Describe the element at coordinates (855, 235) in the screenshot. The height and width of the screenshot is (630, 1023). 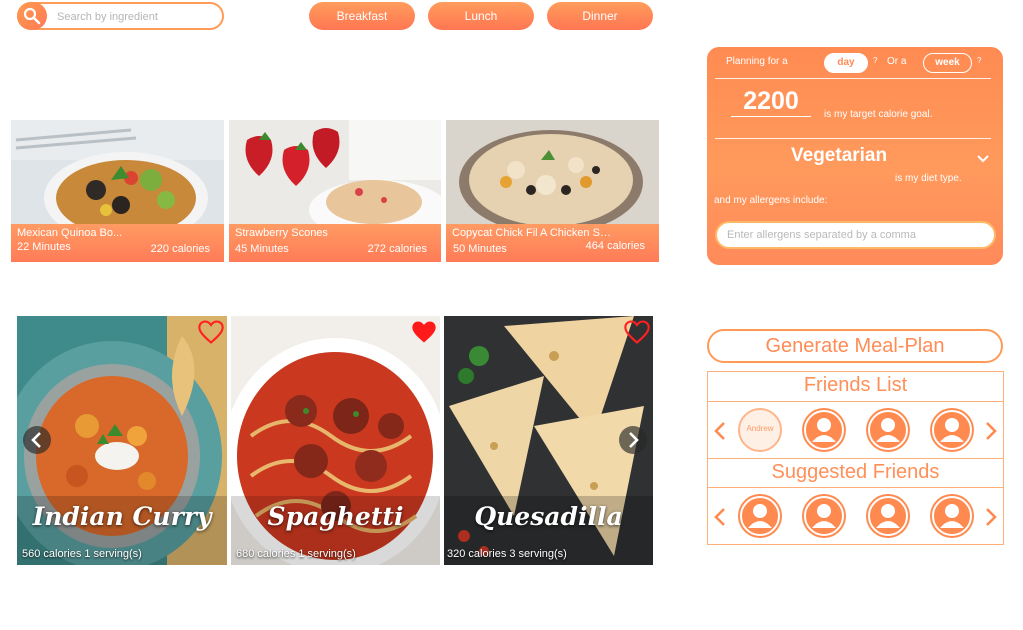
I see `allergen-input` at that location.